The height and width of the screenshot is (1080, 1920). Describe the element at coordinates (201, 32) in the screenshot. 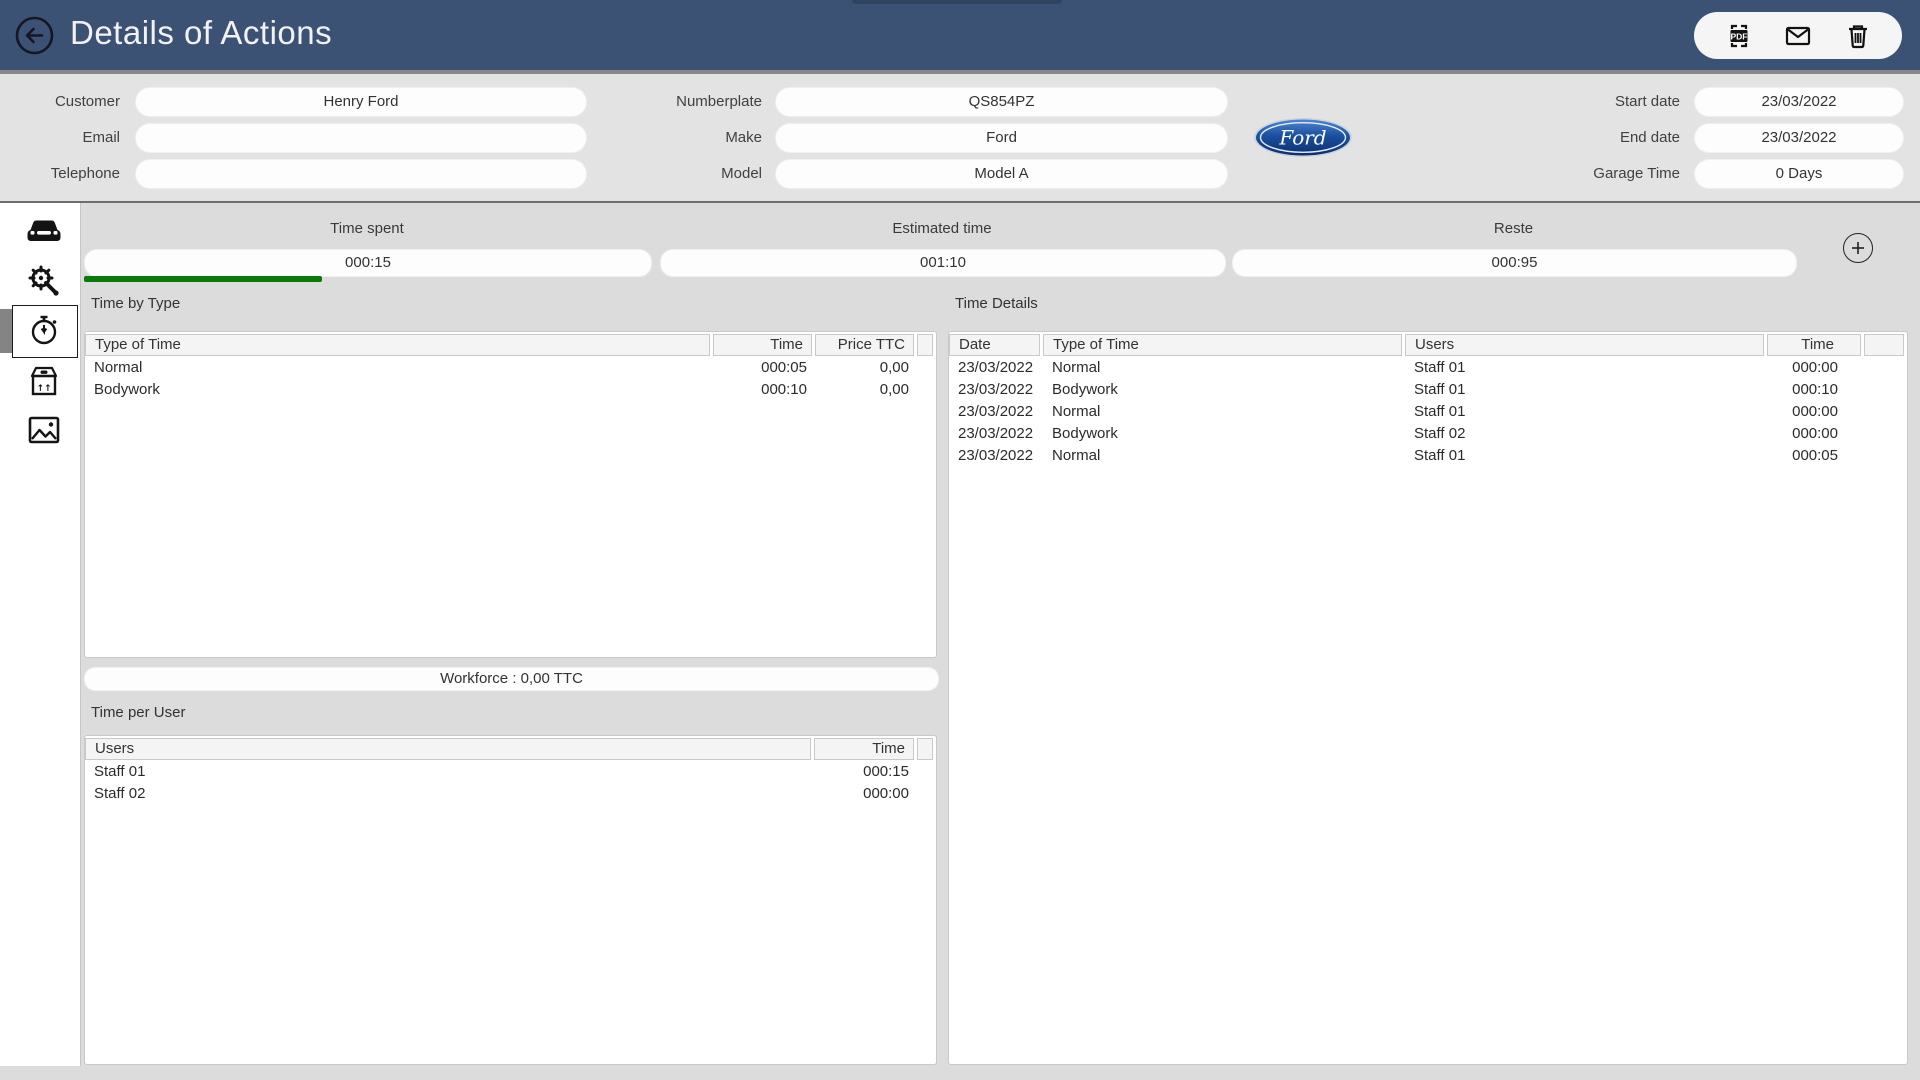

I see `page-title: Details of Actions` at that location.